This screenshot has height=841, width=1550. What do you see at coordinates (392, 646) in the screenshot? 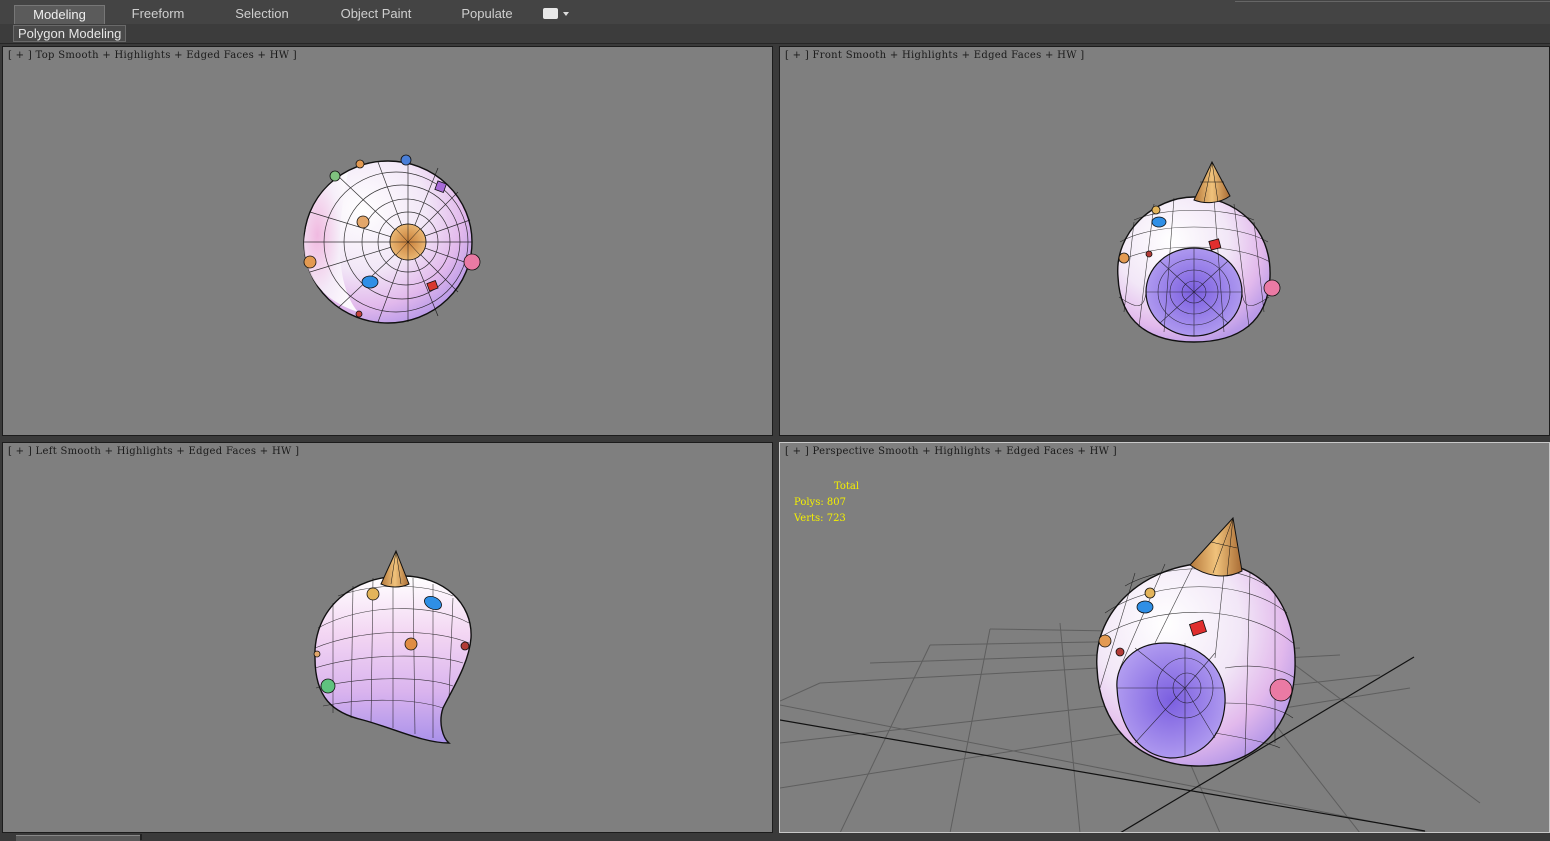
I see `mesh-render-left` at bounding box center [392, 646].